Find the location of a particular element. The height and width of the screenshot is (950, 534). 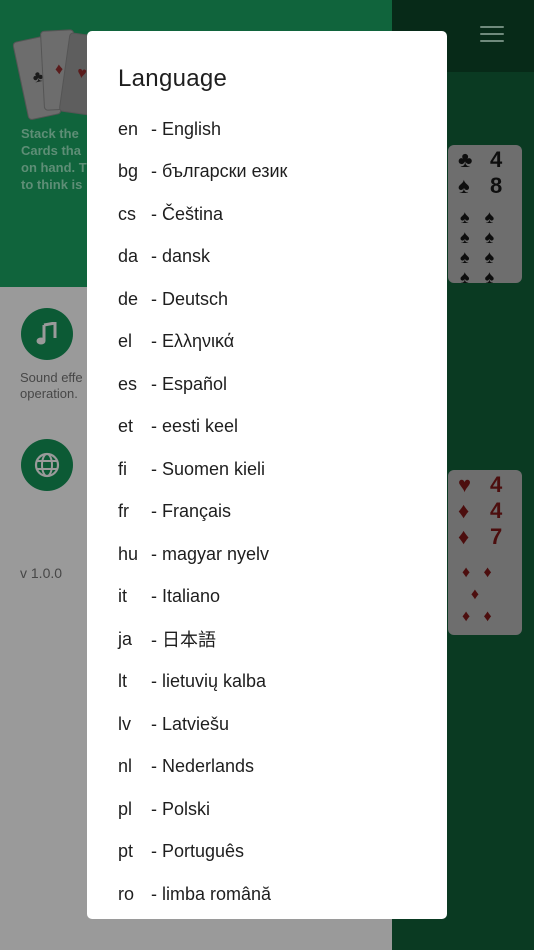

language-code: es is located at coordinates (128, 383).